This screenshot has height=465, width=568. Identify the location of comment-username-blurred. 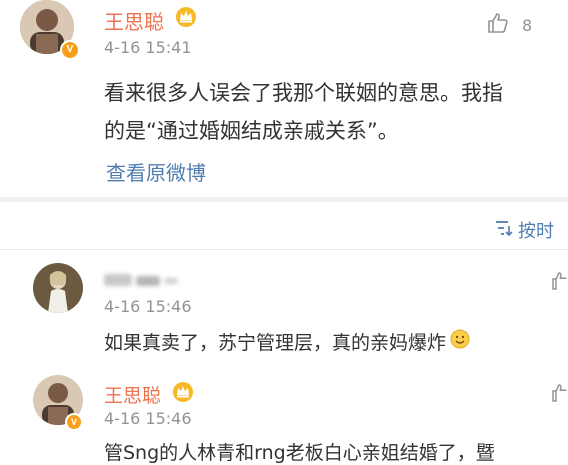
(142, 279).